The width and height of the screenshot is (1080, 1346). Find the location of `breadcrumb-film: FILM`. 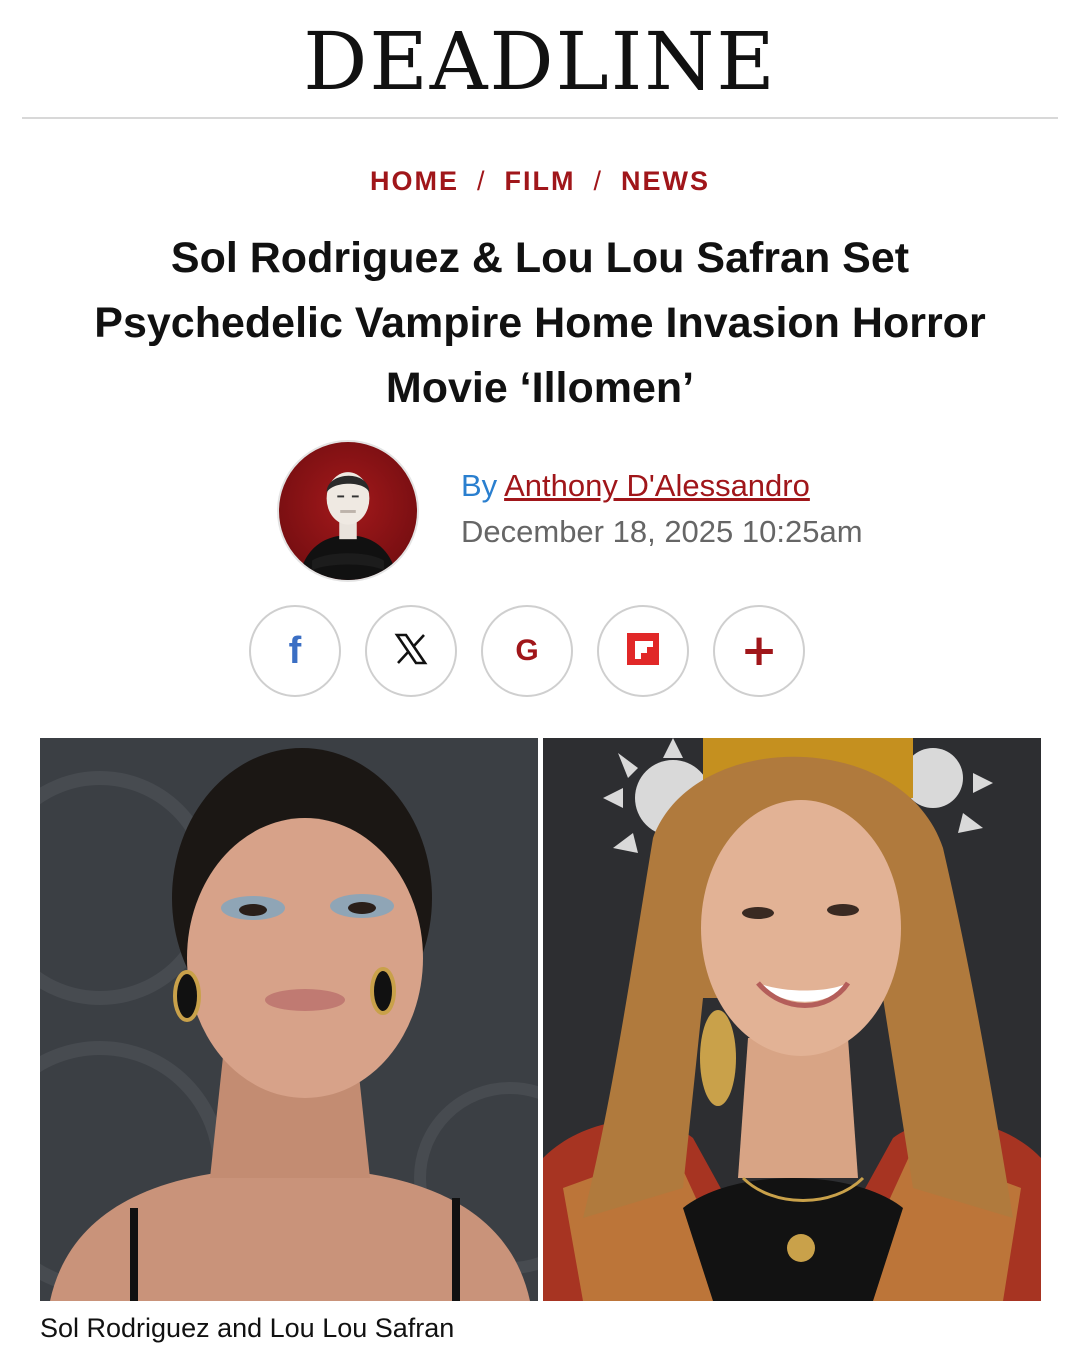

breadcrumb-film: FILM is located at coordinates (540, 181).